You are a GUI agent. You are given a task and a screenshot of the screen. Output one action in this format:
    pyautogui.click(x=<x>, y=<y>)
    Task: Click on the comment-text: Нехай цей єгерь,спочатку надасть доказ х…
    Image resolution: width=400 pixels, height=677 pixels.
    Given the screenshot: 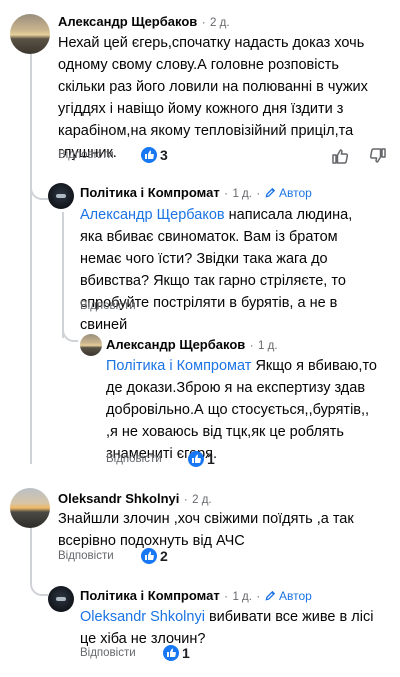 What is the action you would take?
    pyautogui.click(x=213, y=98)
    